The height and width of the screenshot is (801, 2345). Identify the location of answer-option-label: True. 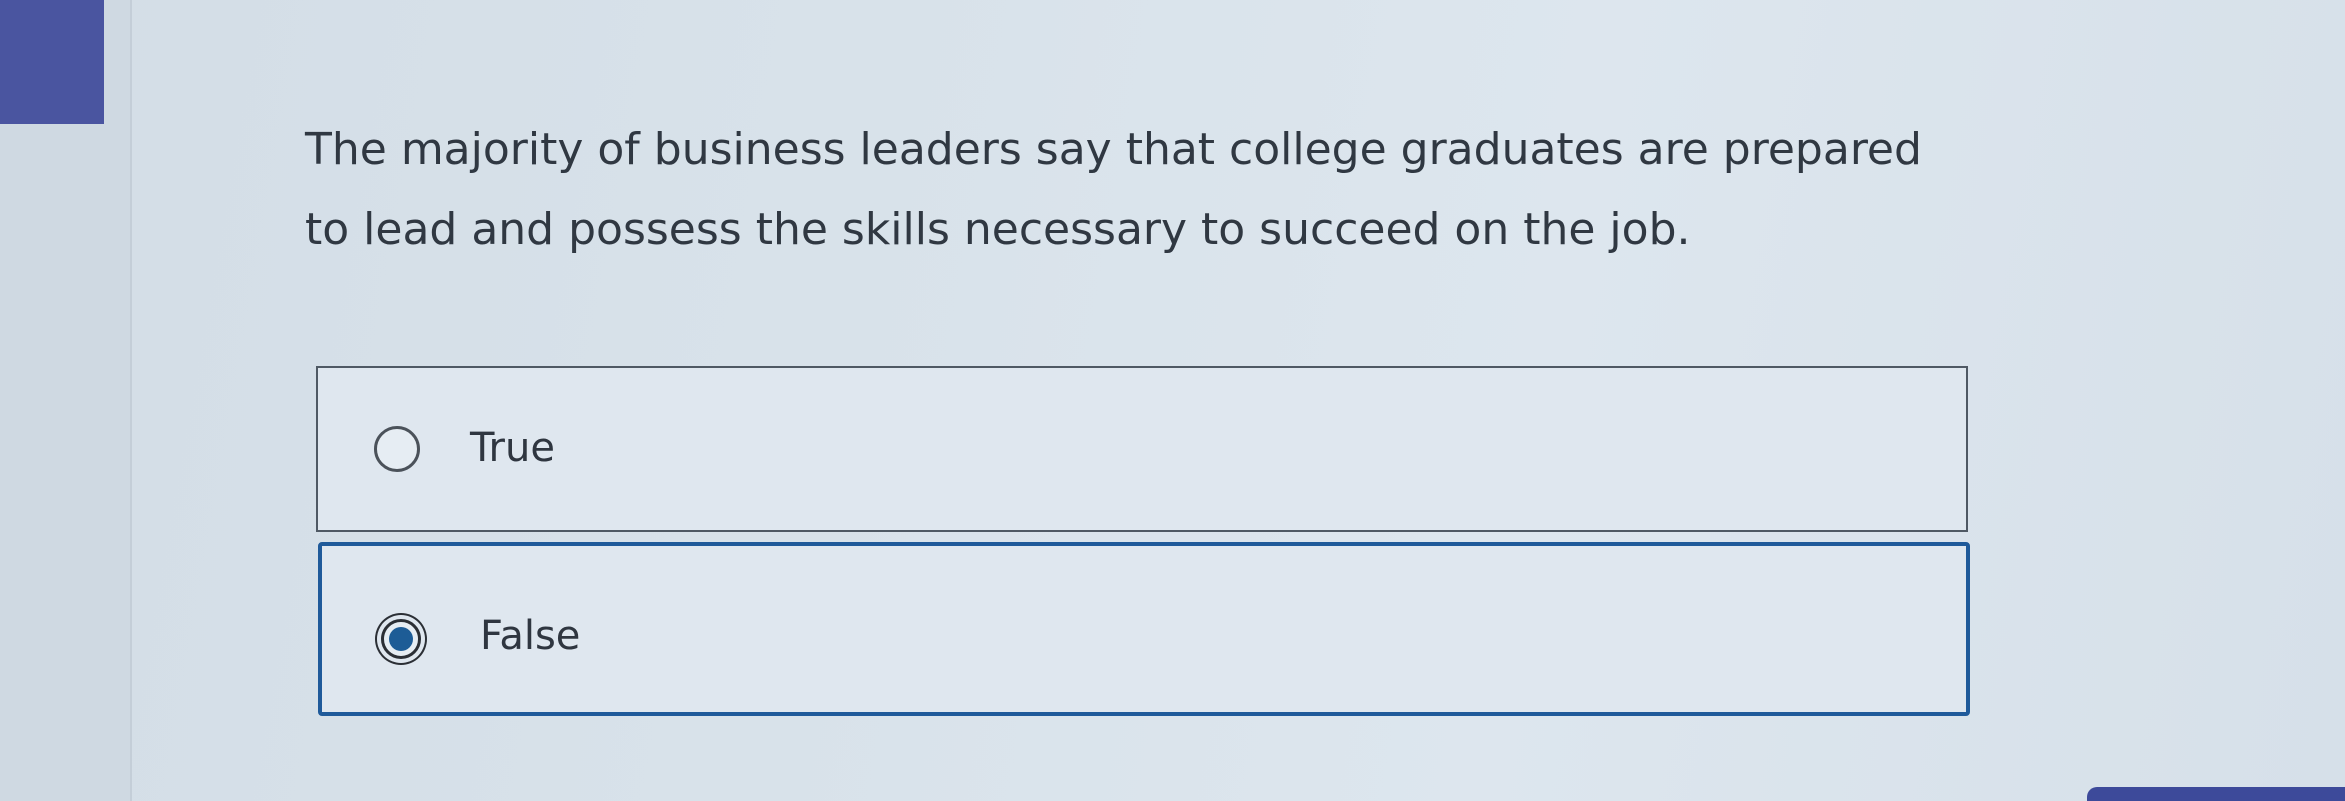
(512, 448).